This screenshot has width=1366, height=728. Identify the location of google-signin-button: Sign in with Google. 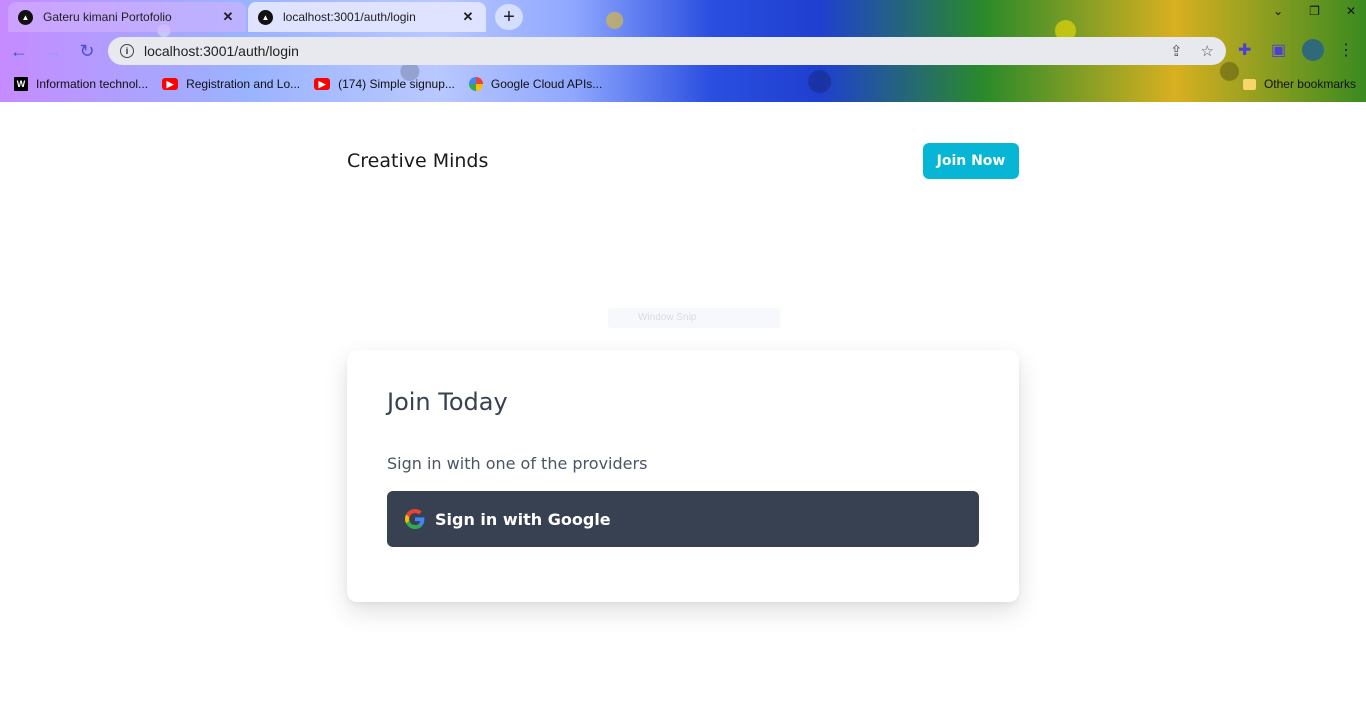
(683, 519).